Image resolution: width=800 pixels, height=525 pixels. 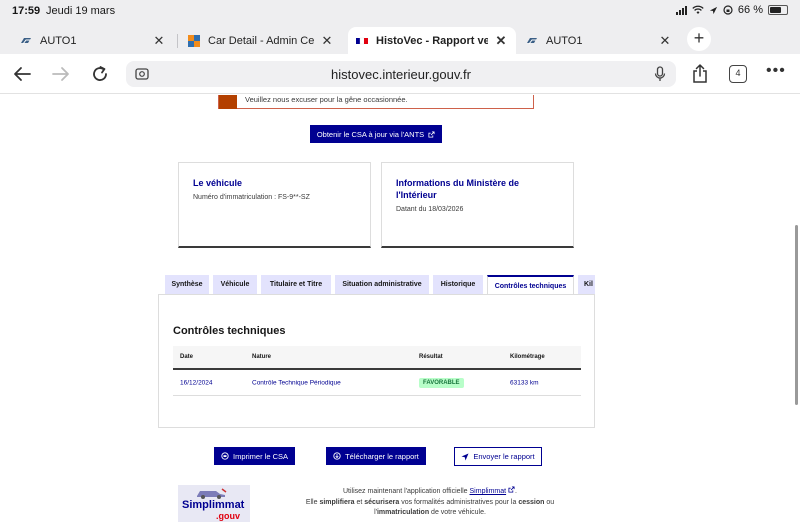 I want to click on tab-overview-button: 4, so click(x=738, y=74).